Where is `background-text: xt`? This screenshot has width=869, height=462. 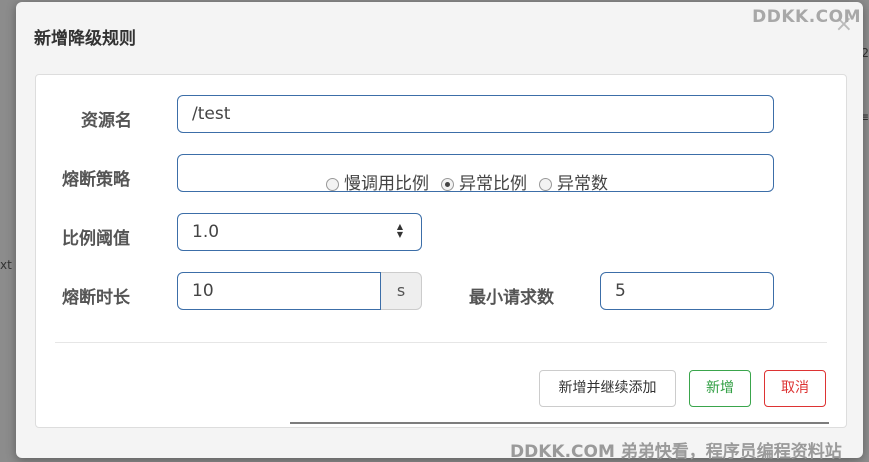
background-text: xt is located at coordinates (6, 265).